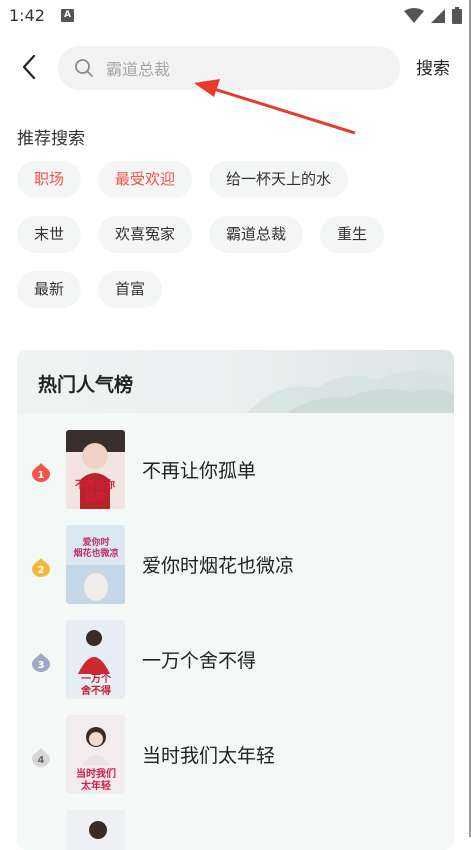 The width and height of the screenshot is (471, 850). I want to click on ranking-item: 4 当时我们 太年轻 当时我们太年轻, so click(235, 755).